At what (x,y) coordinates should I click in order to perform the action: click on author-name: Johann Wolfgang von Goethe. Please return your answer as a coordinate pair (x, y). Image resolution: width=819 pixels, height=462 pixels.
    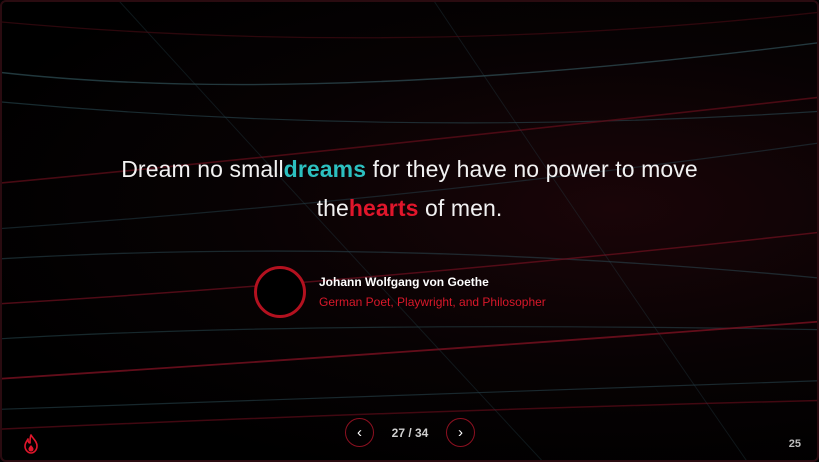
    Looking at the image, I should click on (404, 282).